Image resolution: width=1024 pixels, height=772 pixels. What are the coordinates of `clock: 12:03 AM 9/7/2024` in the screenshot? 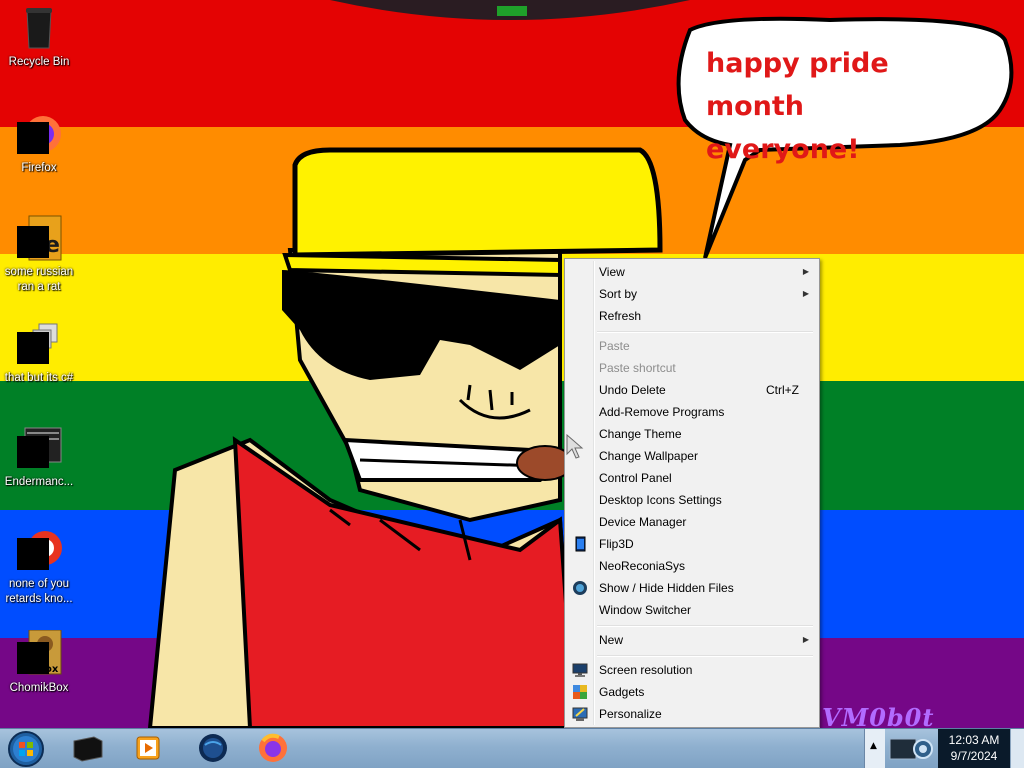 It's located at (974, 748).